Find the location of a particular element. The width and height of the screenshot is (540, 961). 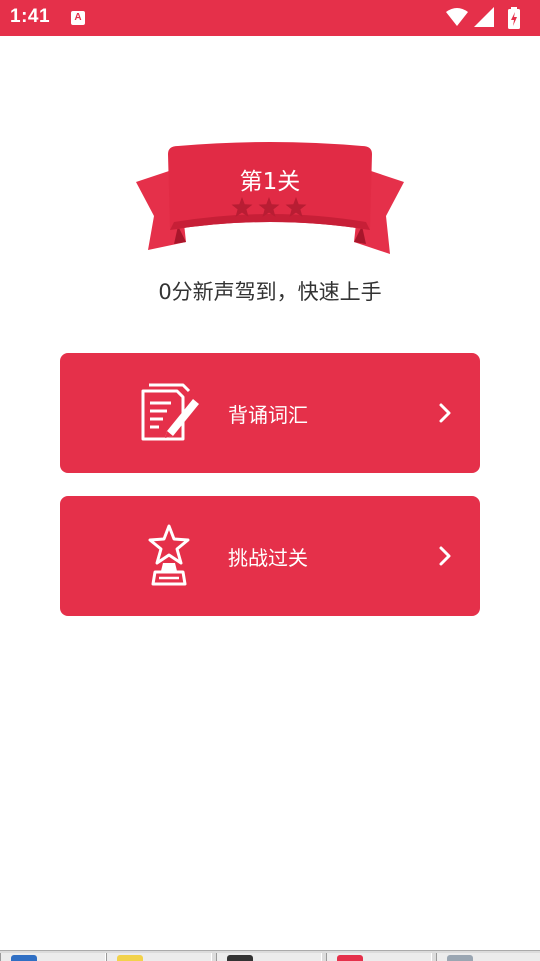

notification-app-icon: A is located at coordinates (78, 18).